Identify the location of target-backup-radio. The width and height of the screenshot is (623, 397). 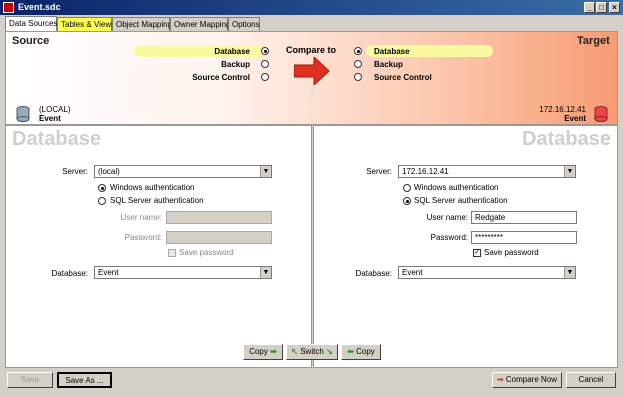
(358, 64).